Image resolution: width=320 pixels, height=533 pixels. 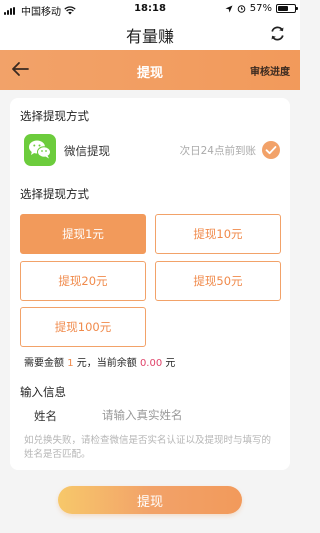 I want to click on name-label: 姓名, so click(x=45, y=416).